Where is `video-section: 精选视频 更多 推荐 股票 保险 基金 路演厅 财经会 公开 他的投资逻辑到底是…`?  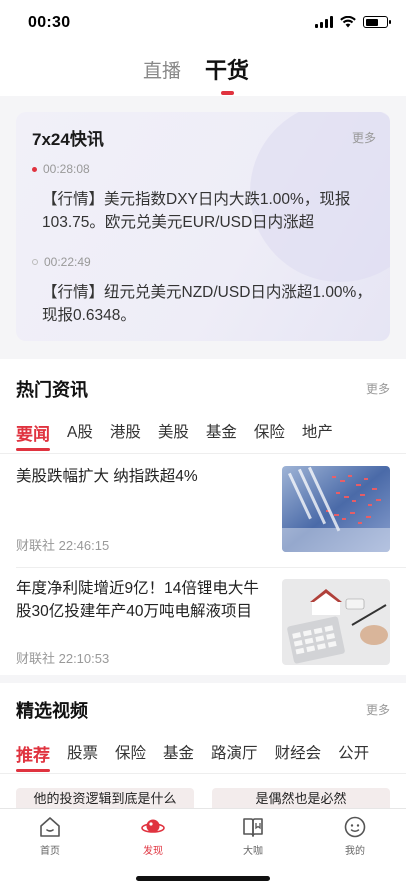
video-section: 精选视频 更多 推荐 股票 保险 基金 路演厅 财经会 公开 他的投资逻辑到底是… is located at coordinates (203, 745).